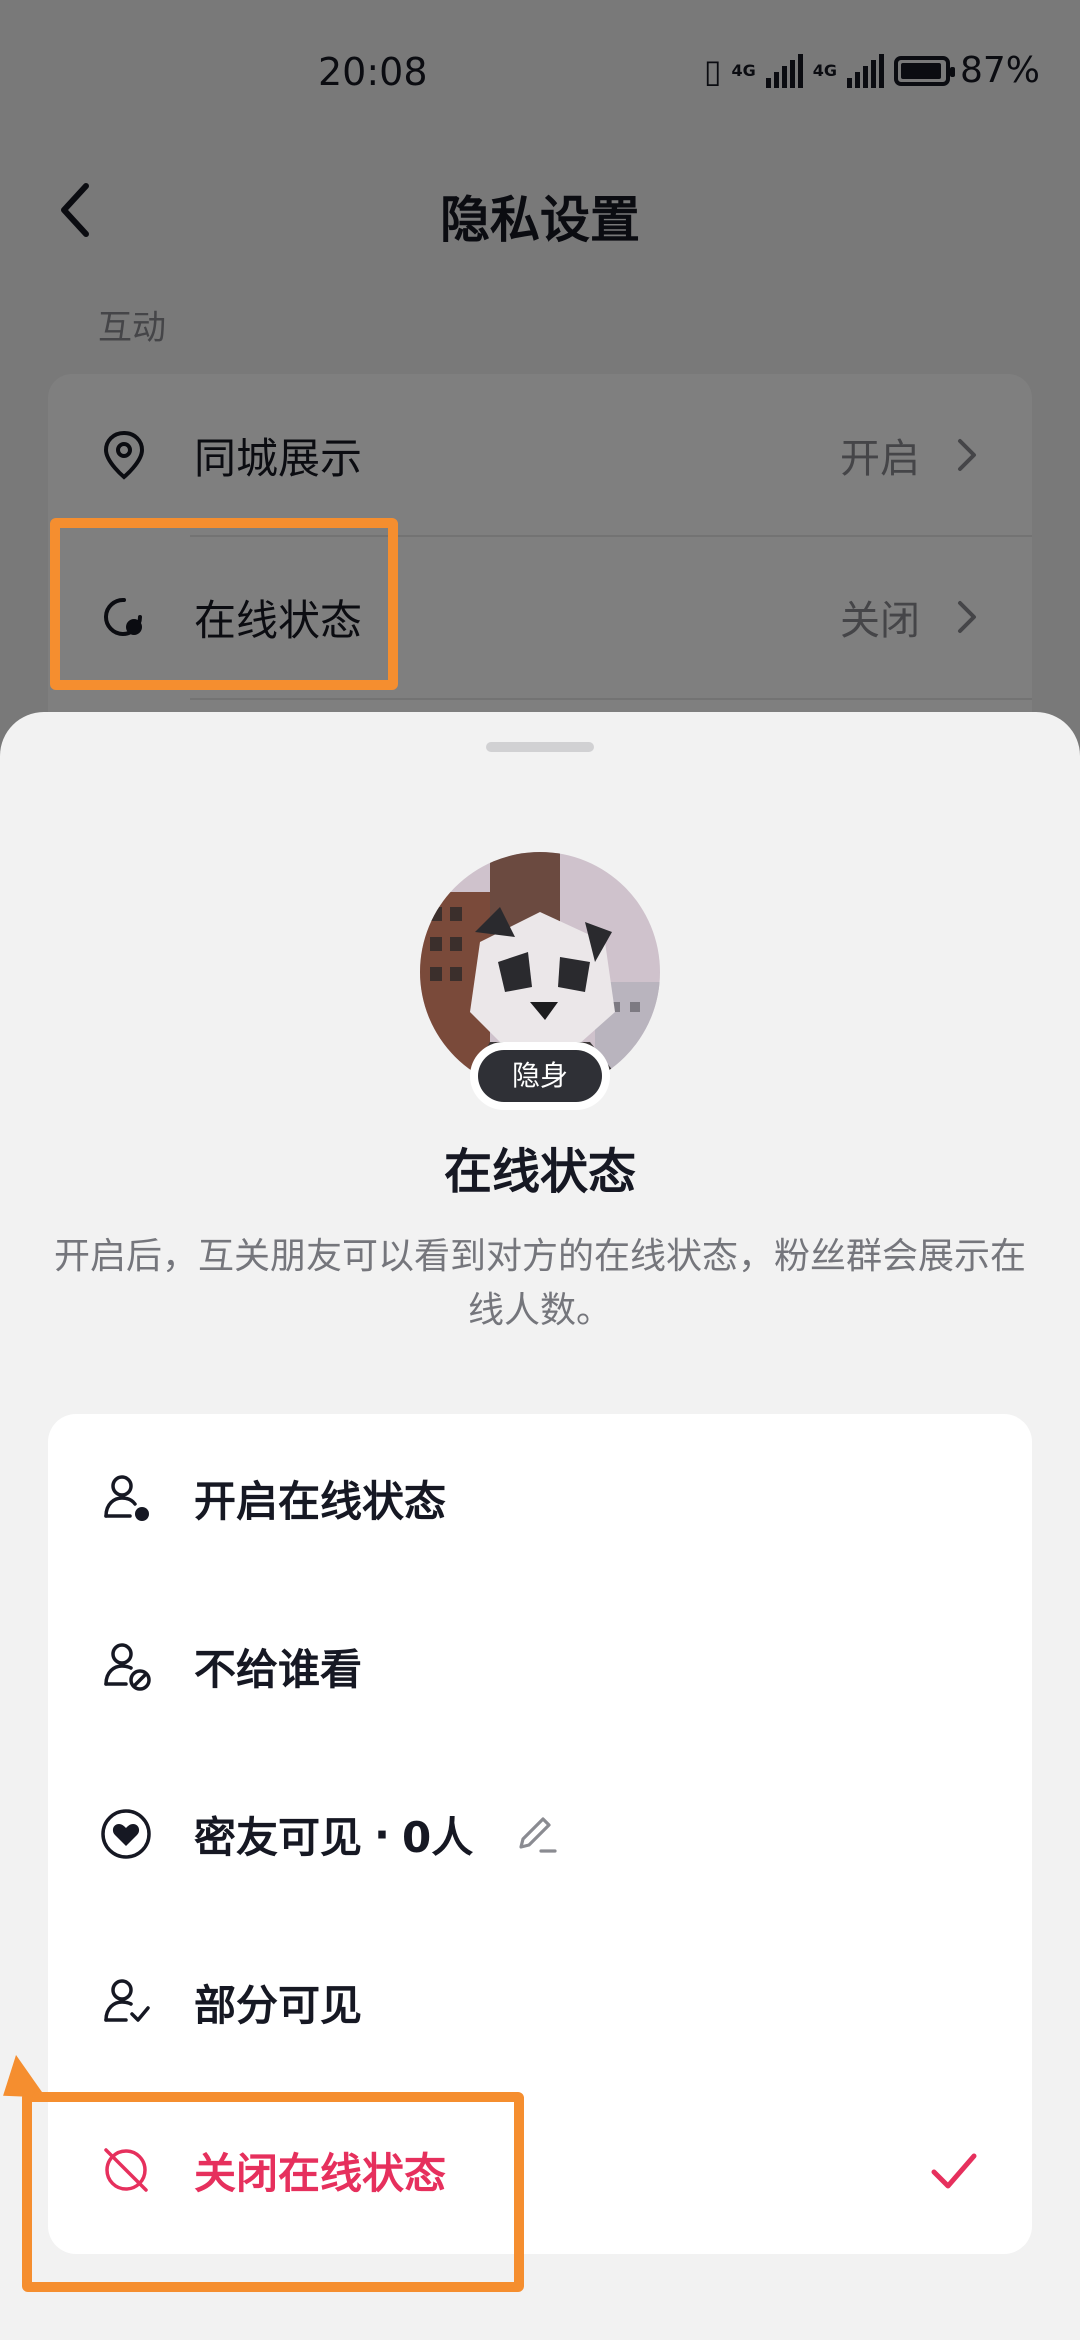  I want to click on option-label: 不给谁看, so click(278, 1669).